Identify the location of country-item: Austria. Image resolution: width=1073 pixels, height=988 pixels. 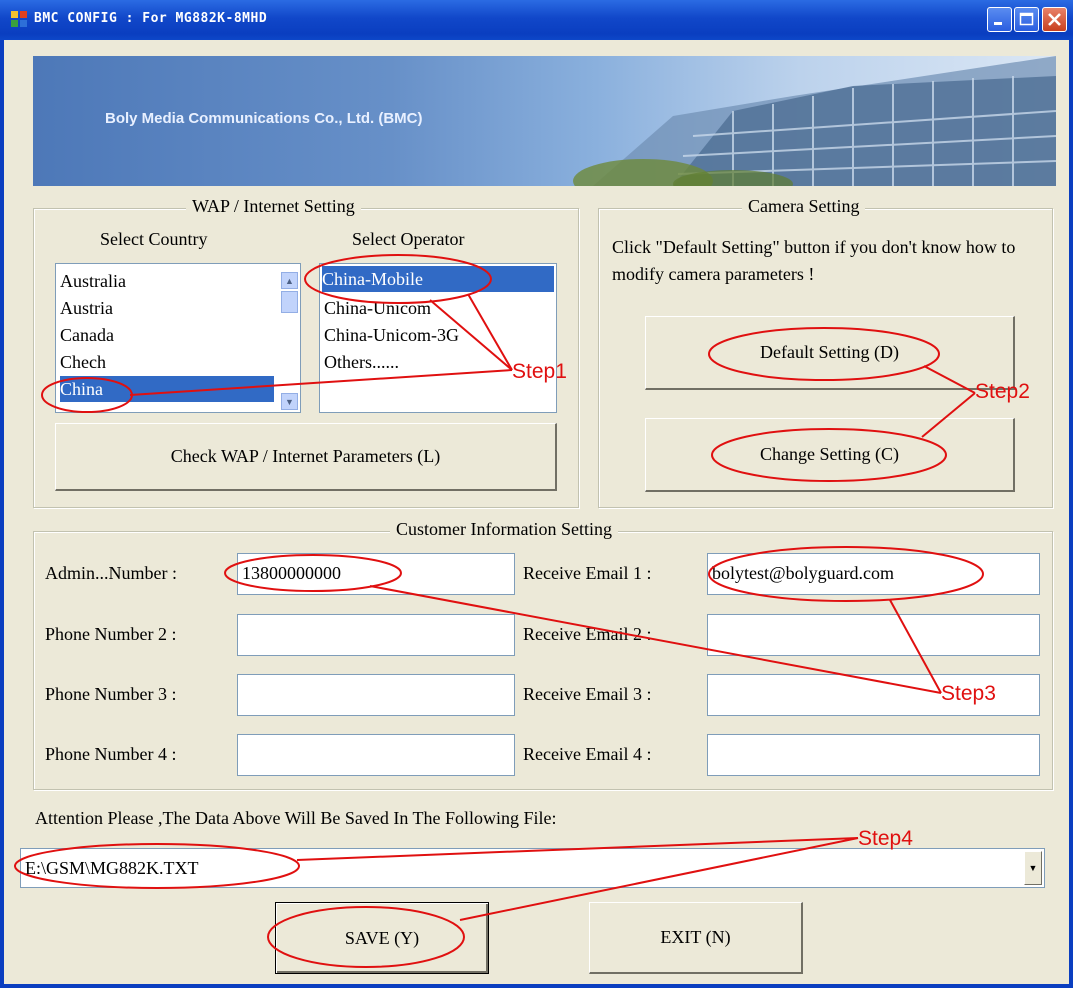
(86, 308).